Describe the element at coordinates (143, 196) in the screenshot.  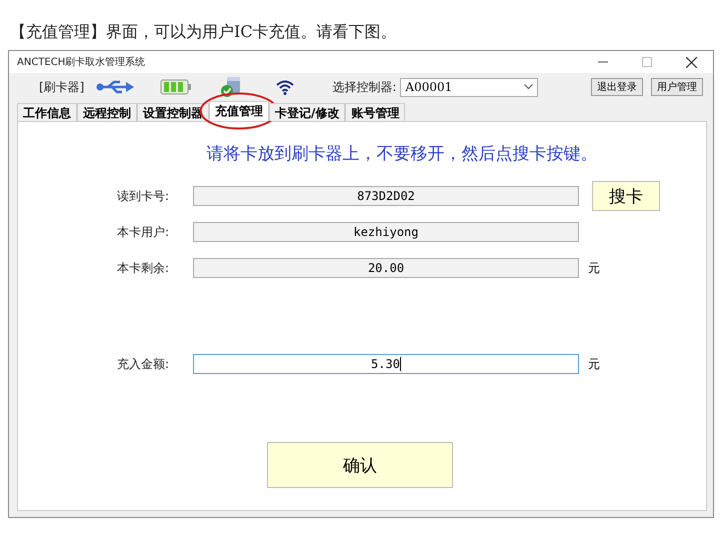
I see `field-label: 读到卡号:` at that location.